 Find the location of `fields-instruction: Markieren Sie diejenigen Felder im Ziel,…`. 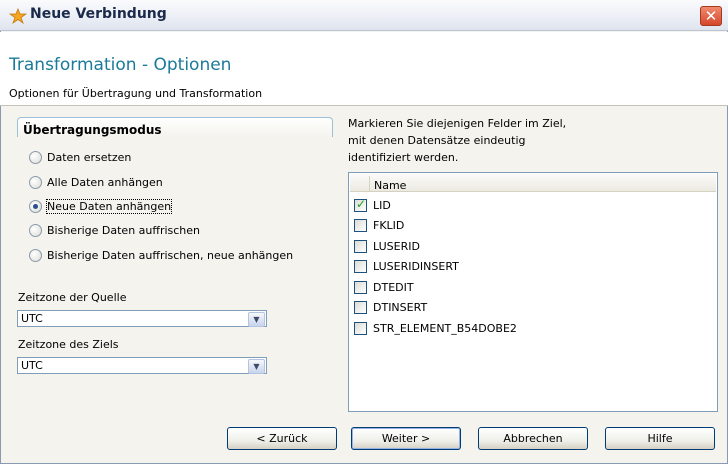

fields-instruction: Markieren Sie diejenigen Felder im Ziel,… is located at coordinates (457, 140).